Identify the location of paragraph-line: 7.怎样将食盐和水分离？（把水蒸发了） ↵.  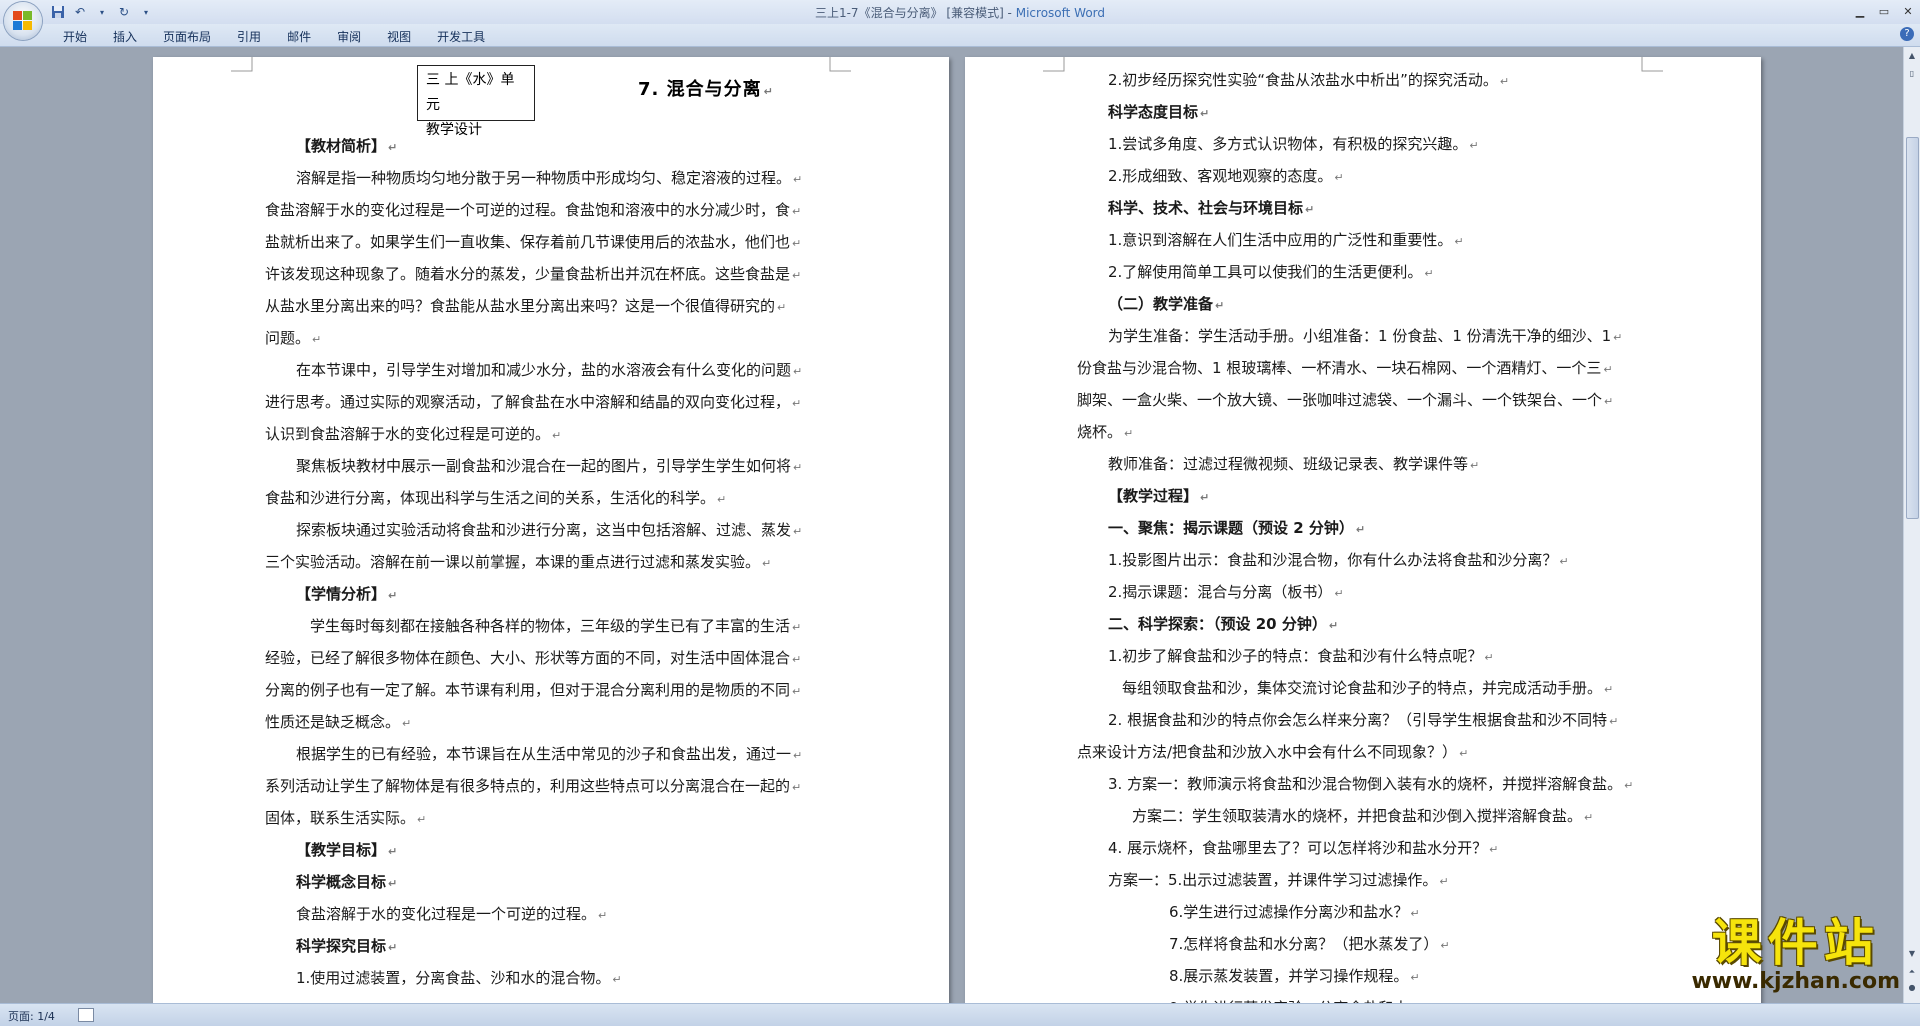
(1362, 945).